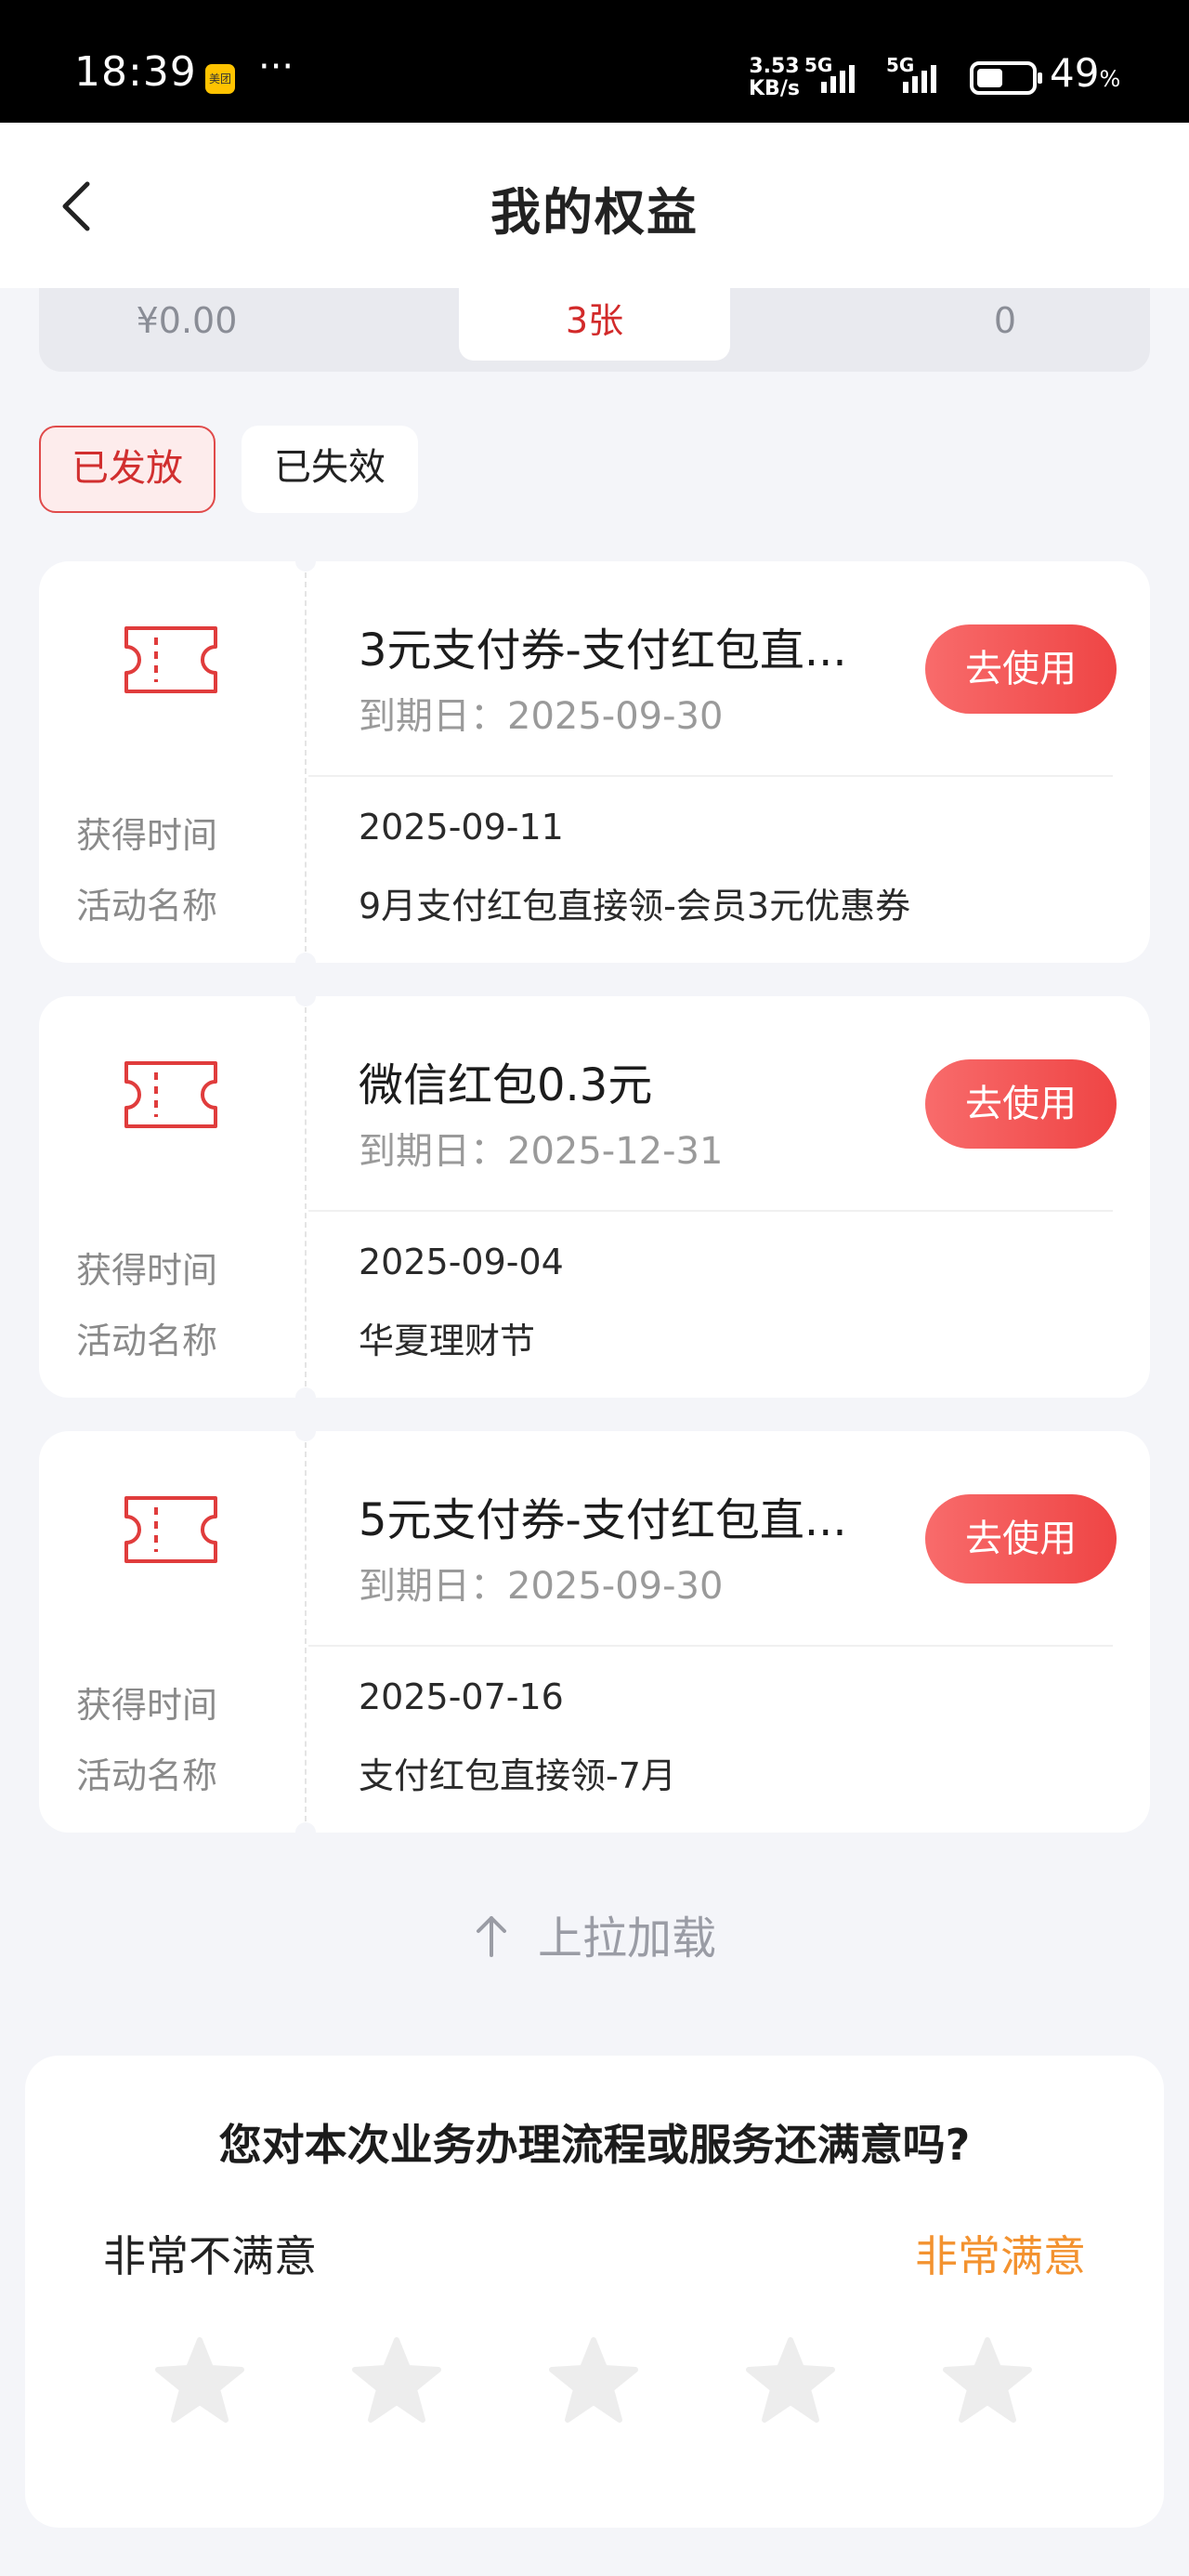 The image size is (1189, 2576). I want to click on battery-icon, so click(1006, 78).